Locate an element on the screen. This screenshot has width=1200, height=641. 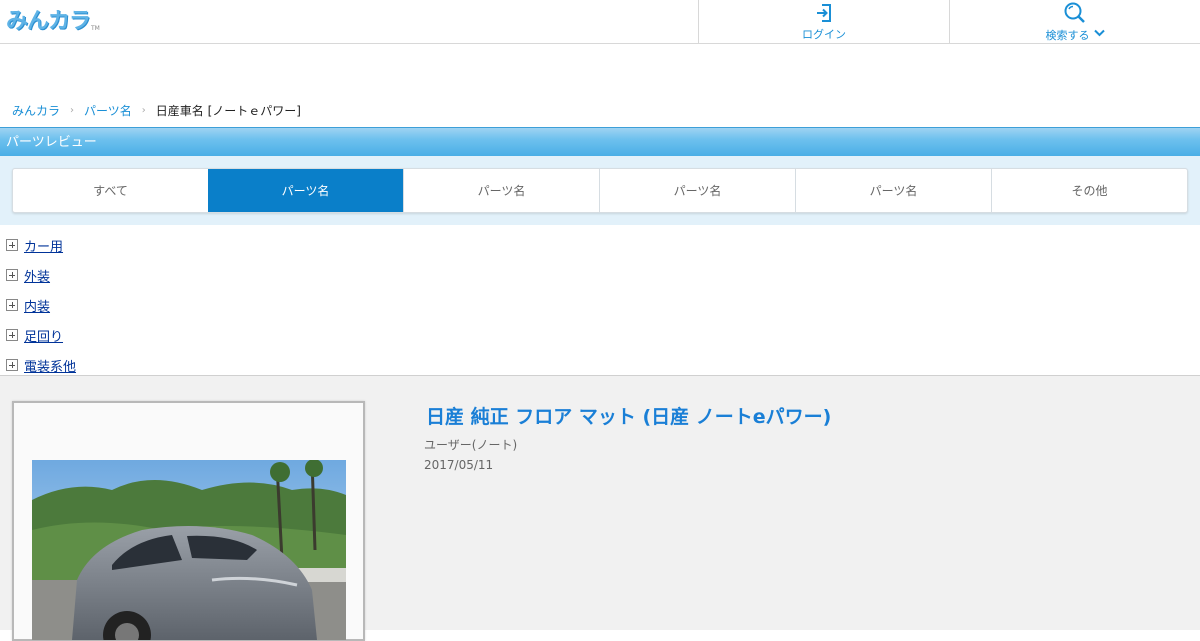
tabs-area: すべて パーツ名 パーツ名 パーツ名 パーツ名 その他 is located at coordinates (600, 190).